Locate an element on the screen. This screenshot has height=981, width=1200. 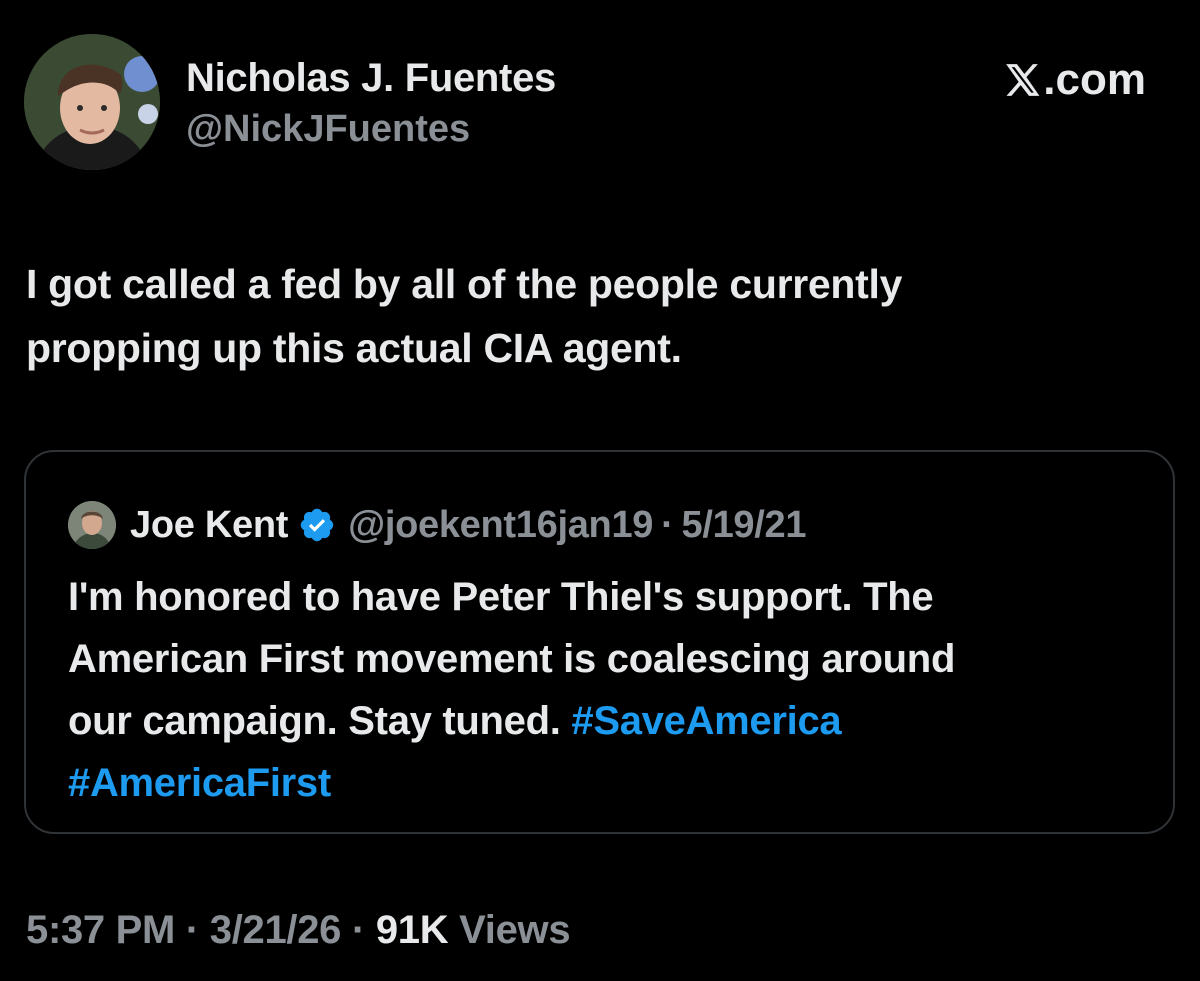
hashtag-link: #AmericaFirst is located at coordinates (199, 783).